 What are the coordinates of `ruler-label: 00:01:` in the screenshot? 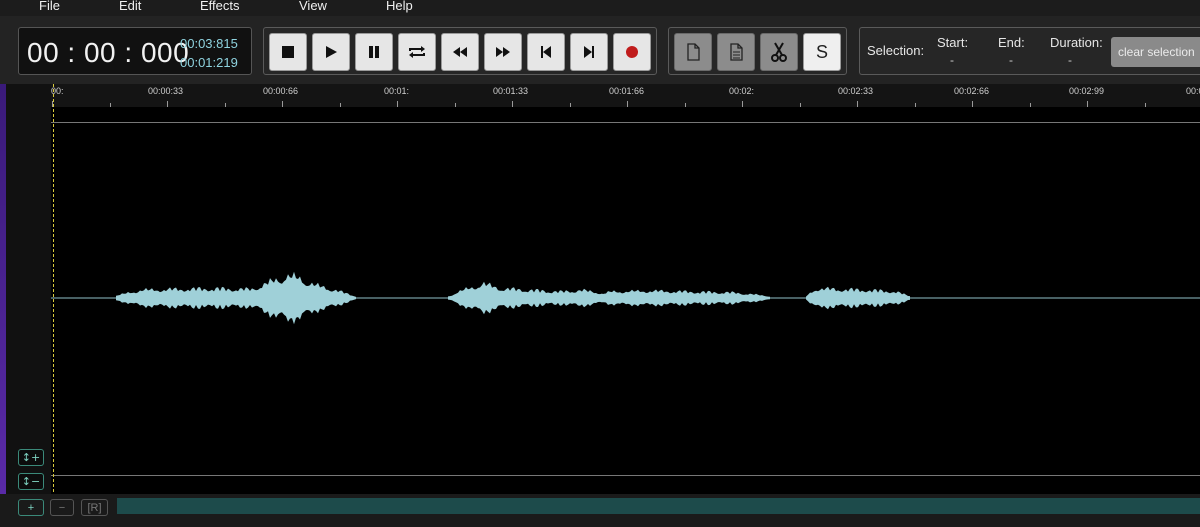 It's located at (397, 91).